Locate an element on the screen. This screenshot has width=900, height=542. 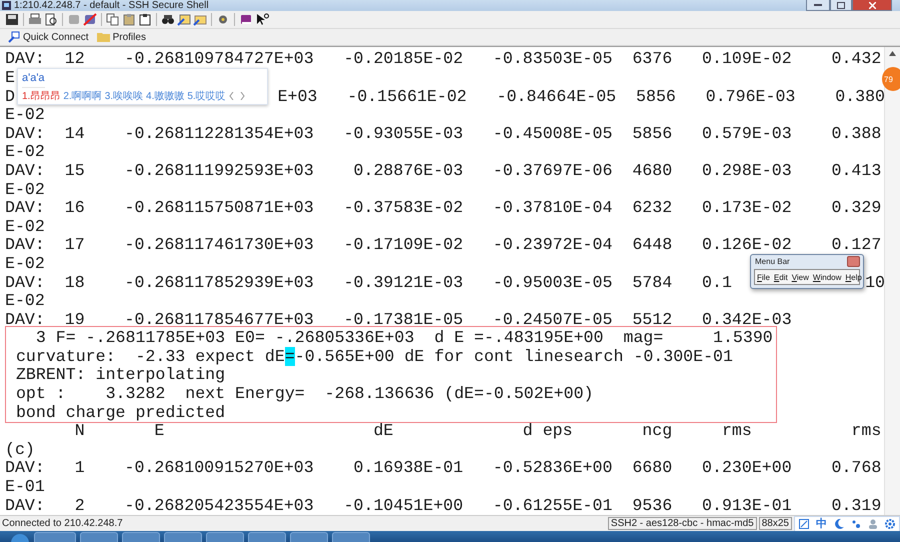
save-icon is located at coordinates (12, 19).